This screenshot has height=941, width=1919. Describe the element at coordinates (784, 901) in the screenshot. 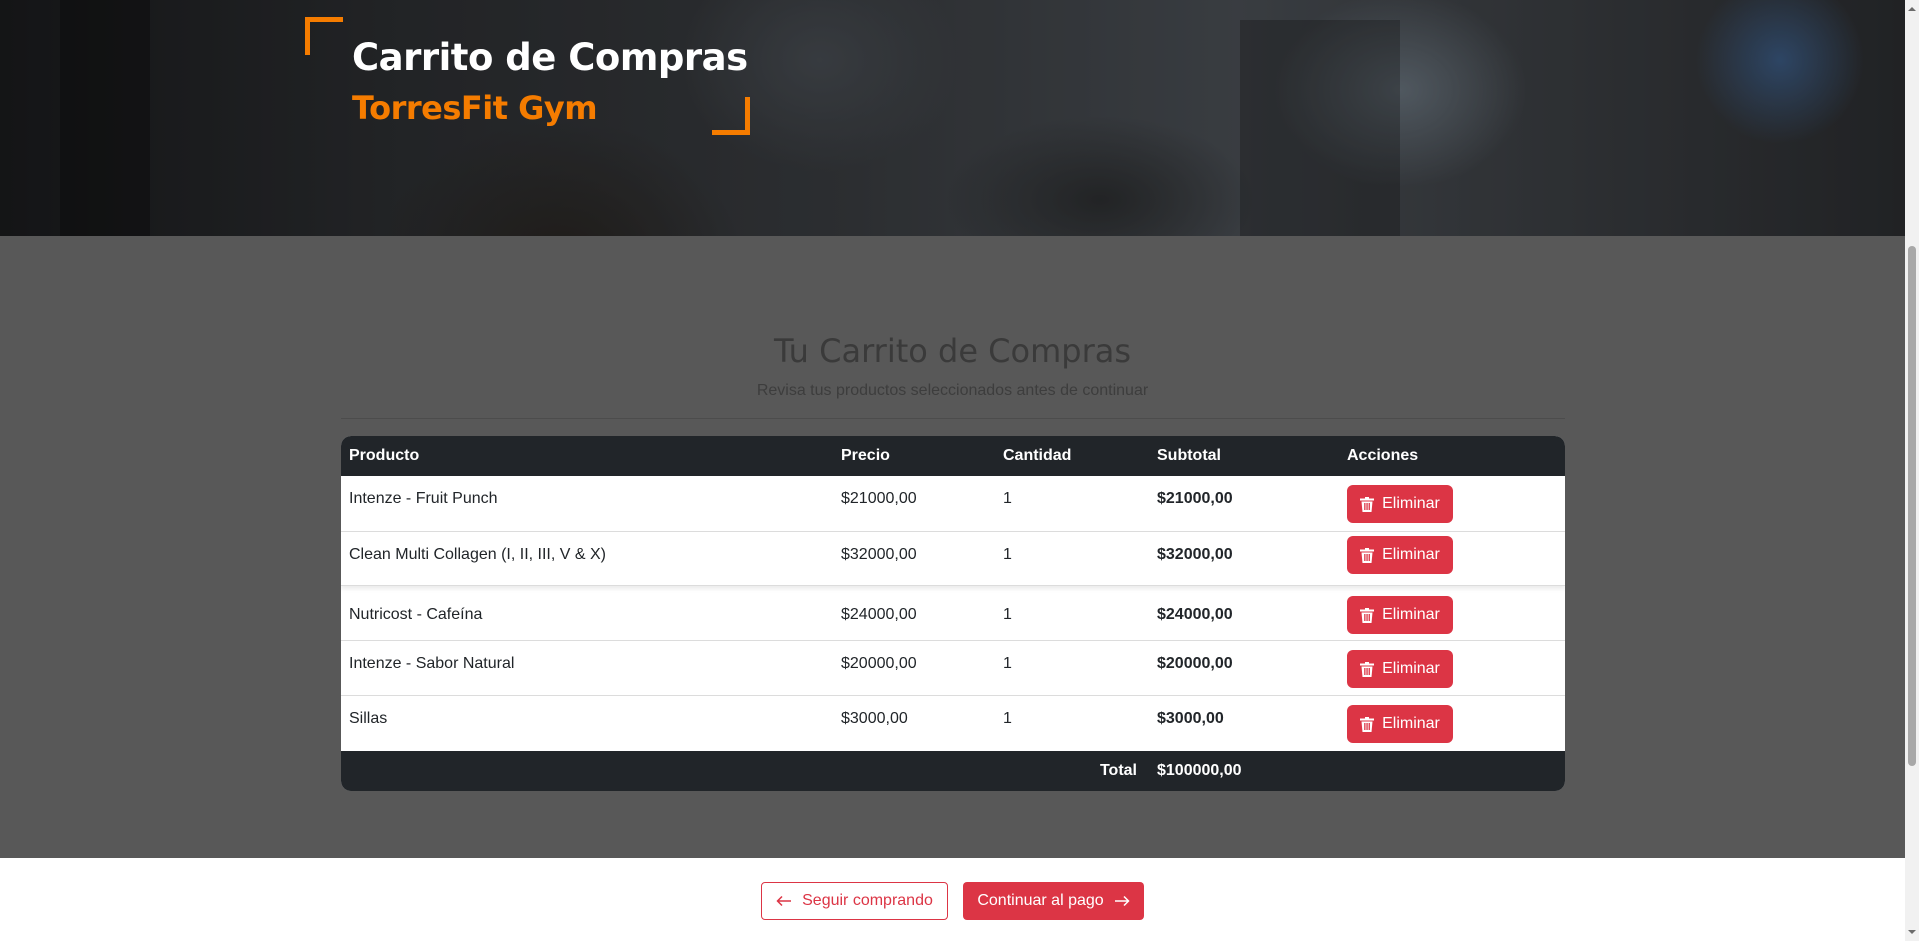

I see `arrow-left-icon` at that location.